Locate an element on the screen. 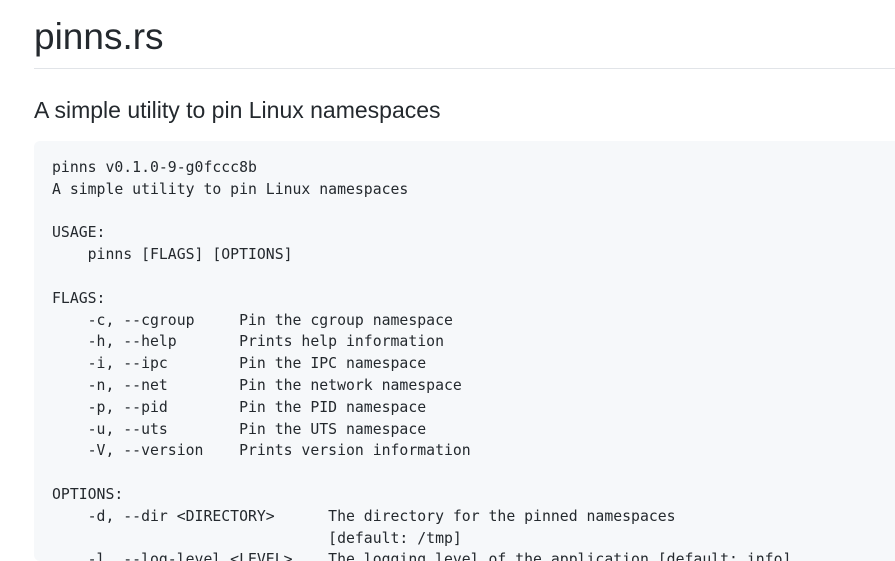  section-heading: A simple utility to pin Linux namespaces is located at coordinates (237, 110).